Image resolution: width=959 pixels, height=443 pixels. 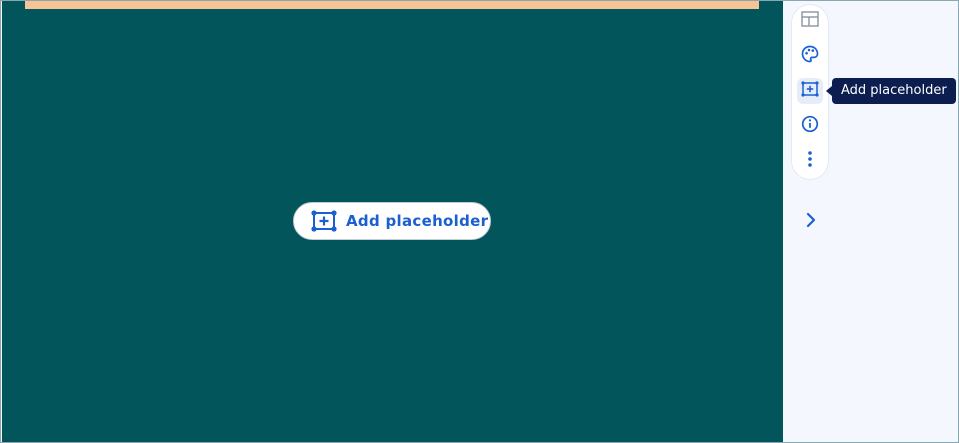 I want to click on palette-icon, so click(x=810, y=56).